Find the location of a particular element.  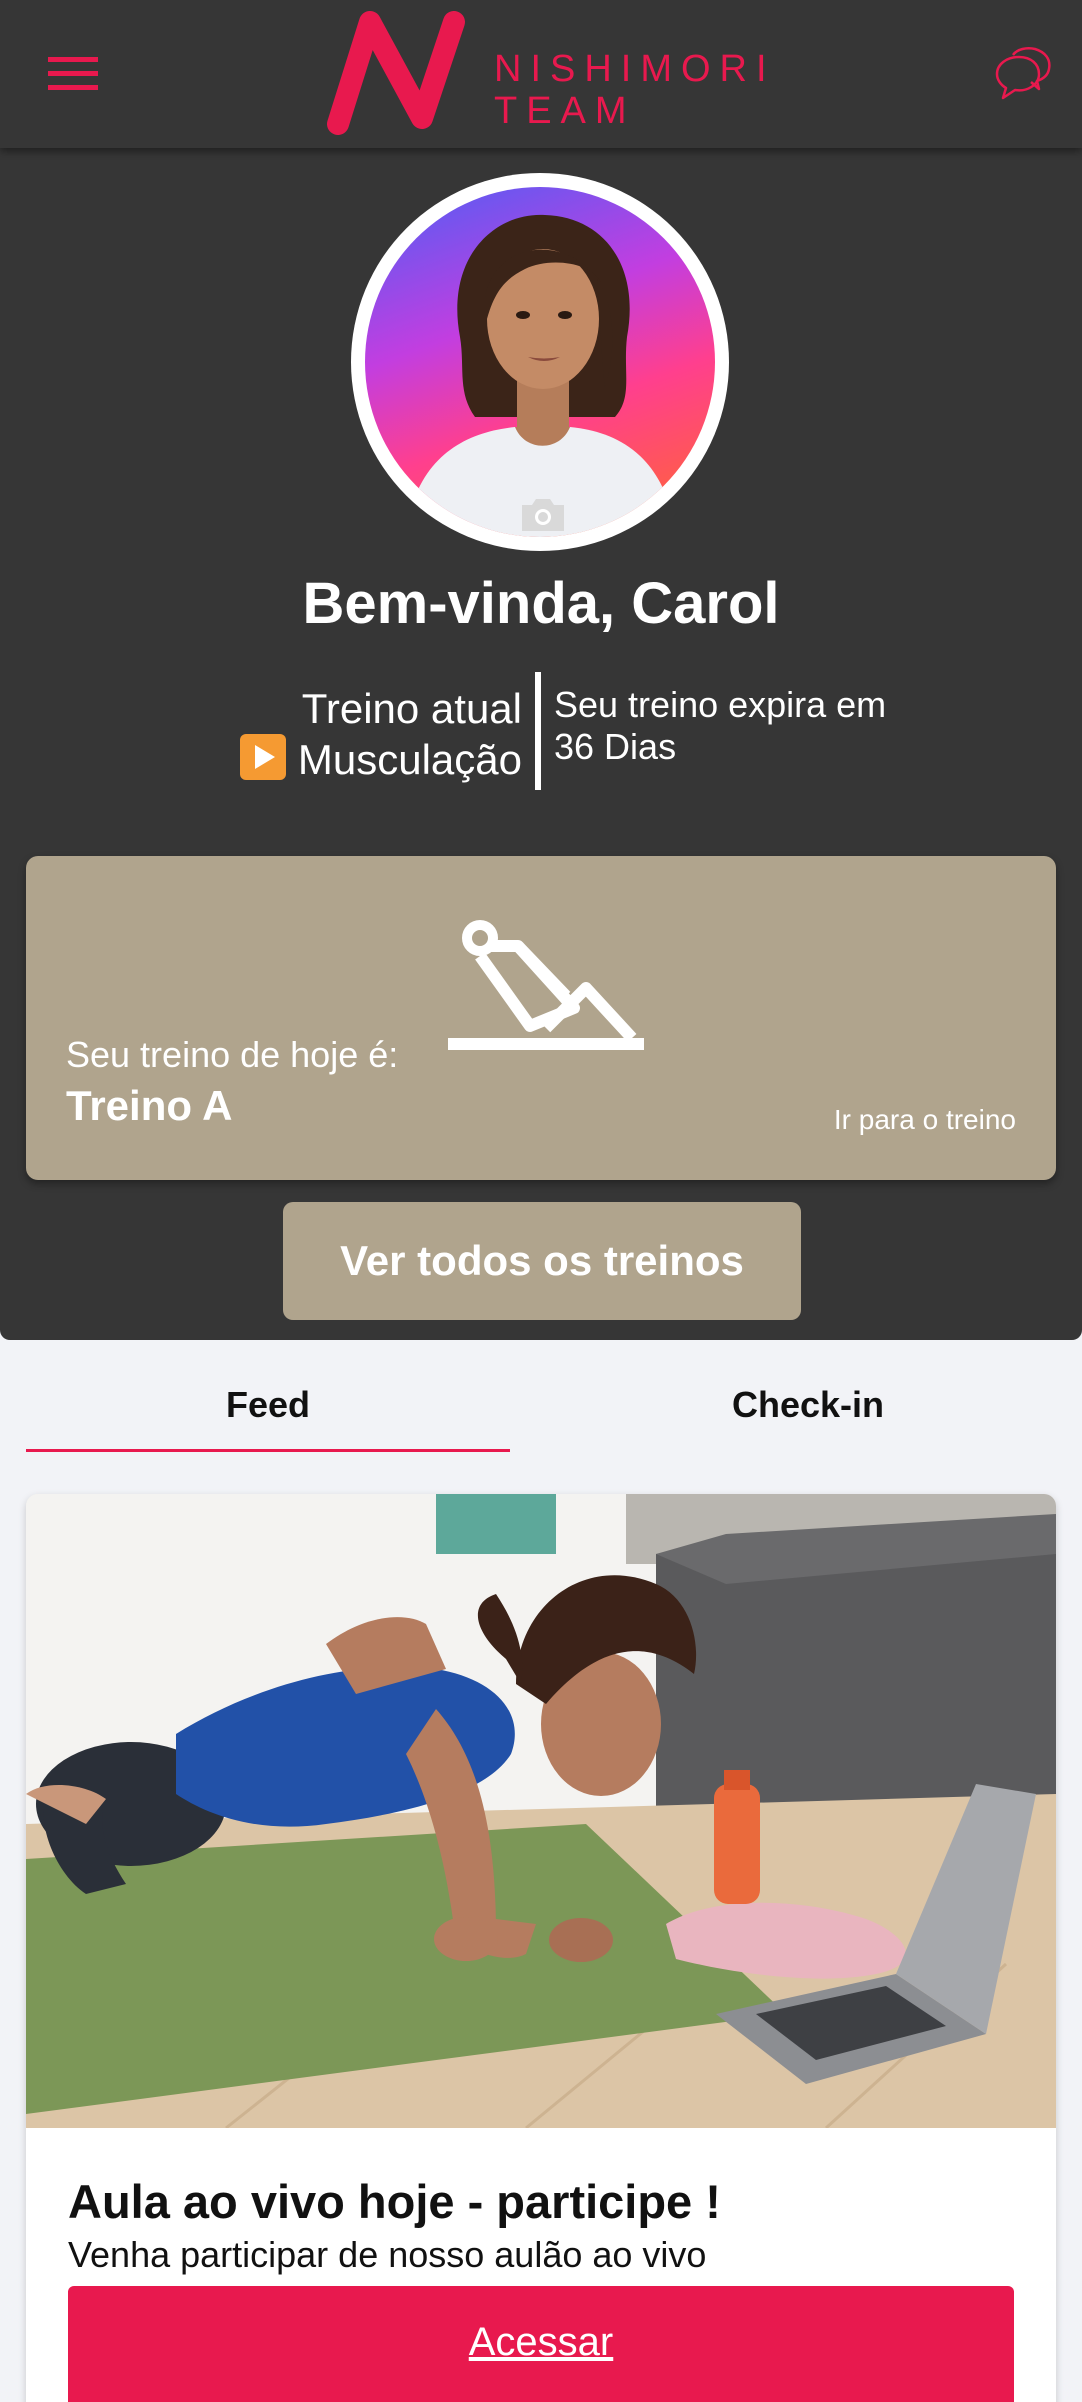

current-plan: Treino atual Musculação is located at coordinates (341, 734).